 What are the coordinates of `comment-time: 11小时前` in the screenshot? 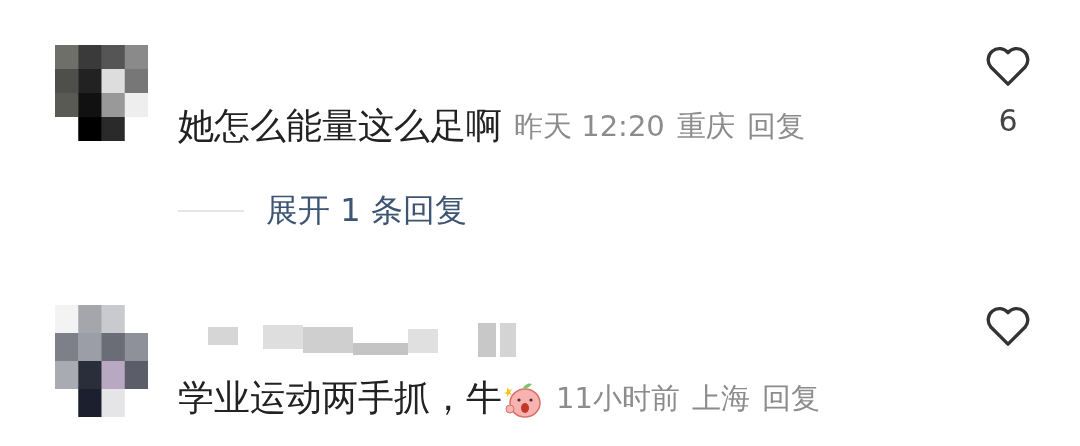 It's located at (618, 398).